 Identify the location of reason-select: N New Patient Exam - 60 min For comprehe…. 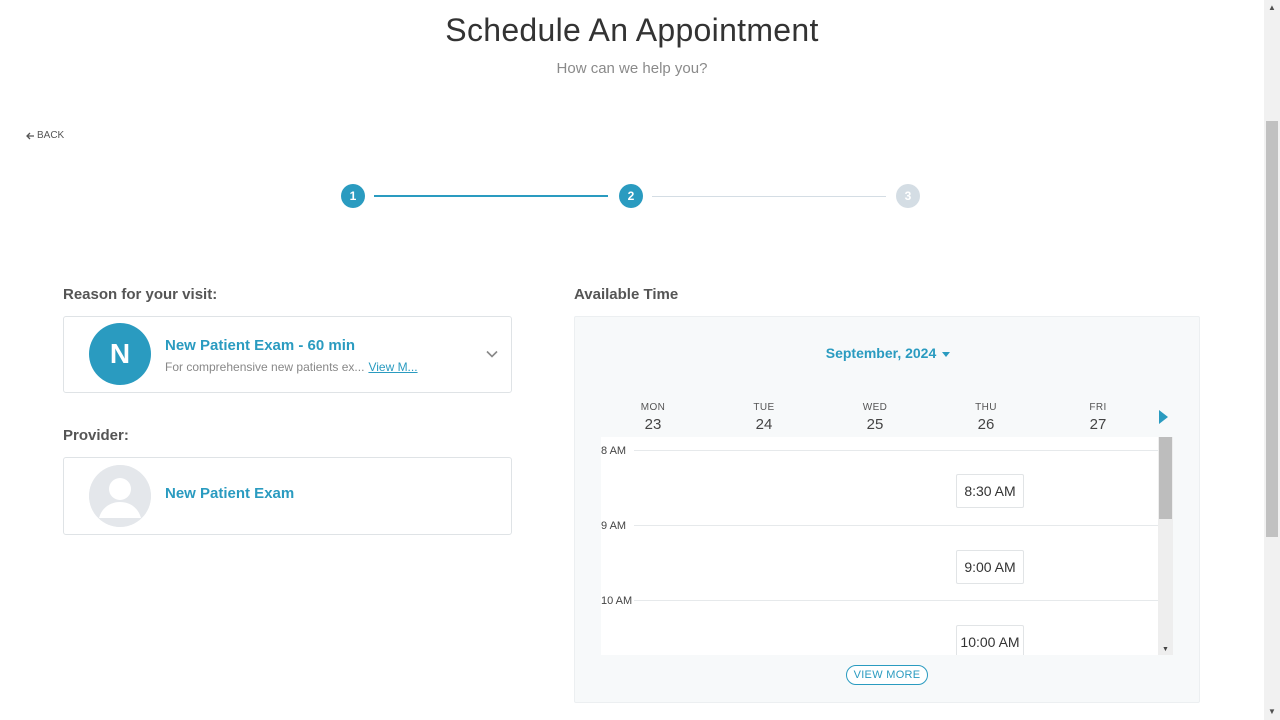
(287, 354).